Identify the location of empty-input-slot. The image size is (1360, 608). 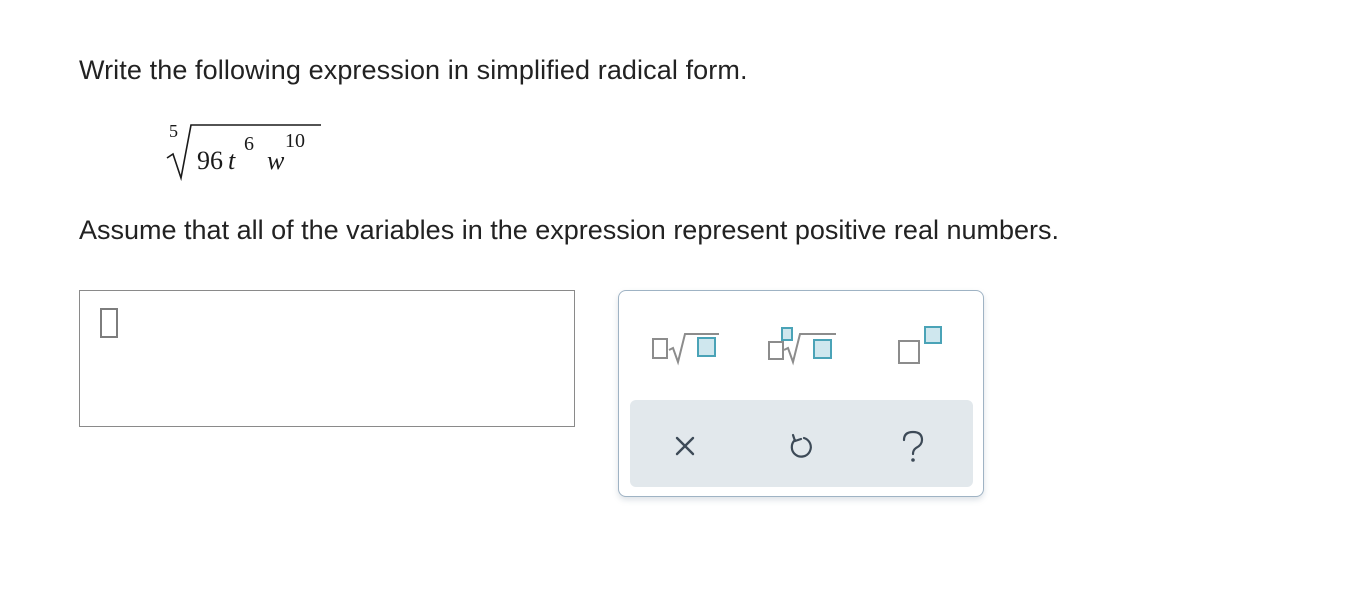
(109, 323).